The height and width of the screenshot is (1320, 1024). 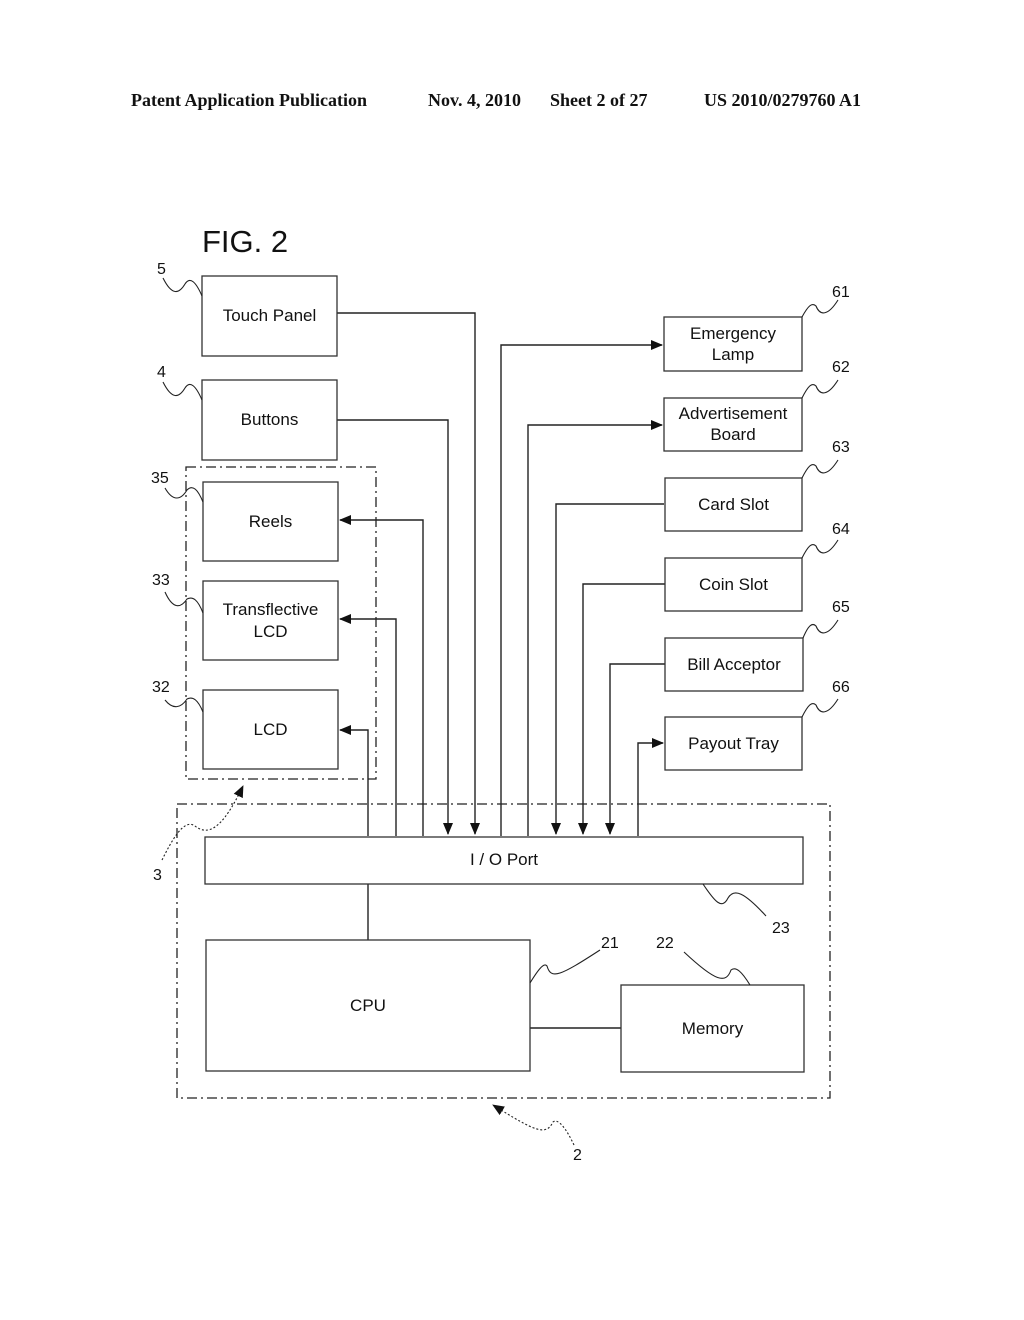 What do you see at coordinates (712, 1004) in the screenshot?
I see `block-memory: Memory 22` at bounding box center [712, 1004].